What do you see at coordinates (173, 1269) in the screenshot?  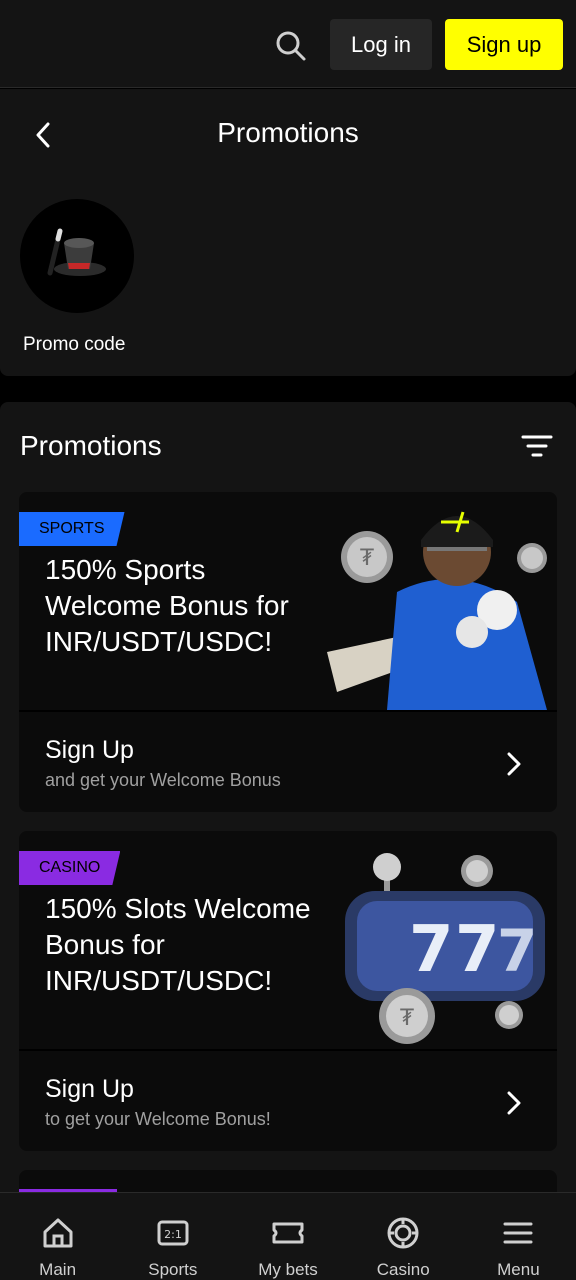 I see `nav-label: Sports` at bounding box center [173, 1269].